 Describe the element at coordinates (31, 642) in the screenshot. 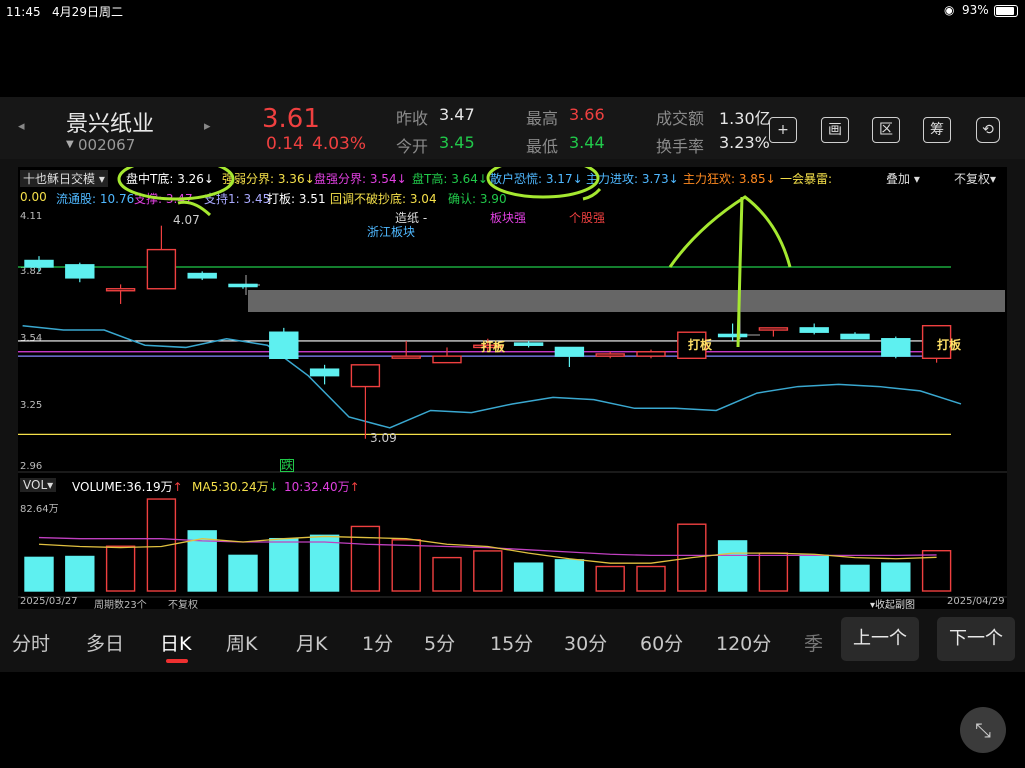

I see `tab-timeshare: 分时` at that location.